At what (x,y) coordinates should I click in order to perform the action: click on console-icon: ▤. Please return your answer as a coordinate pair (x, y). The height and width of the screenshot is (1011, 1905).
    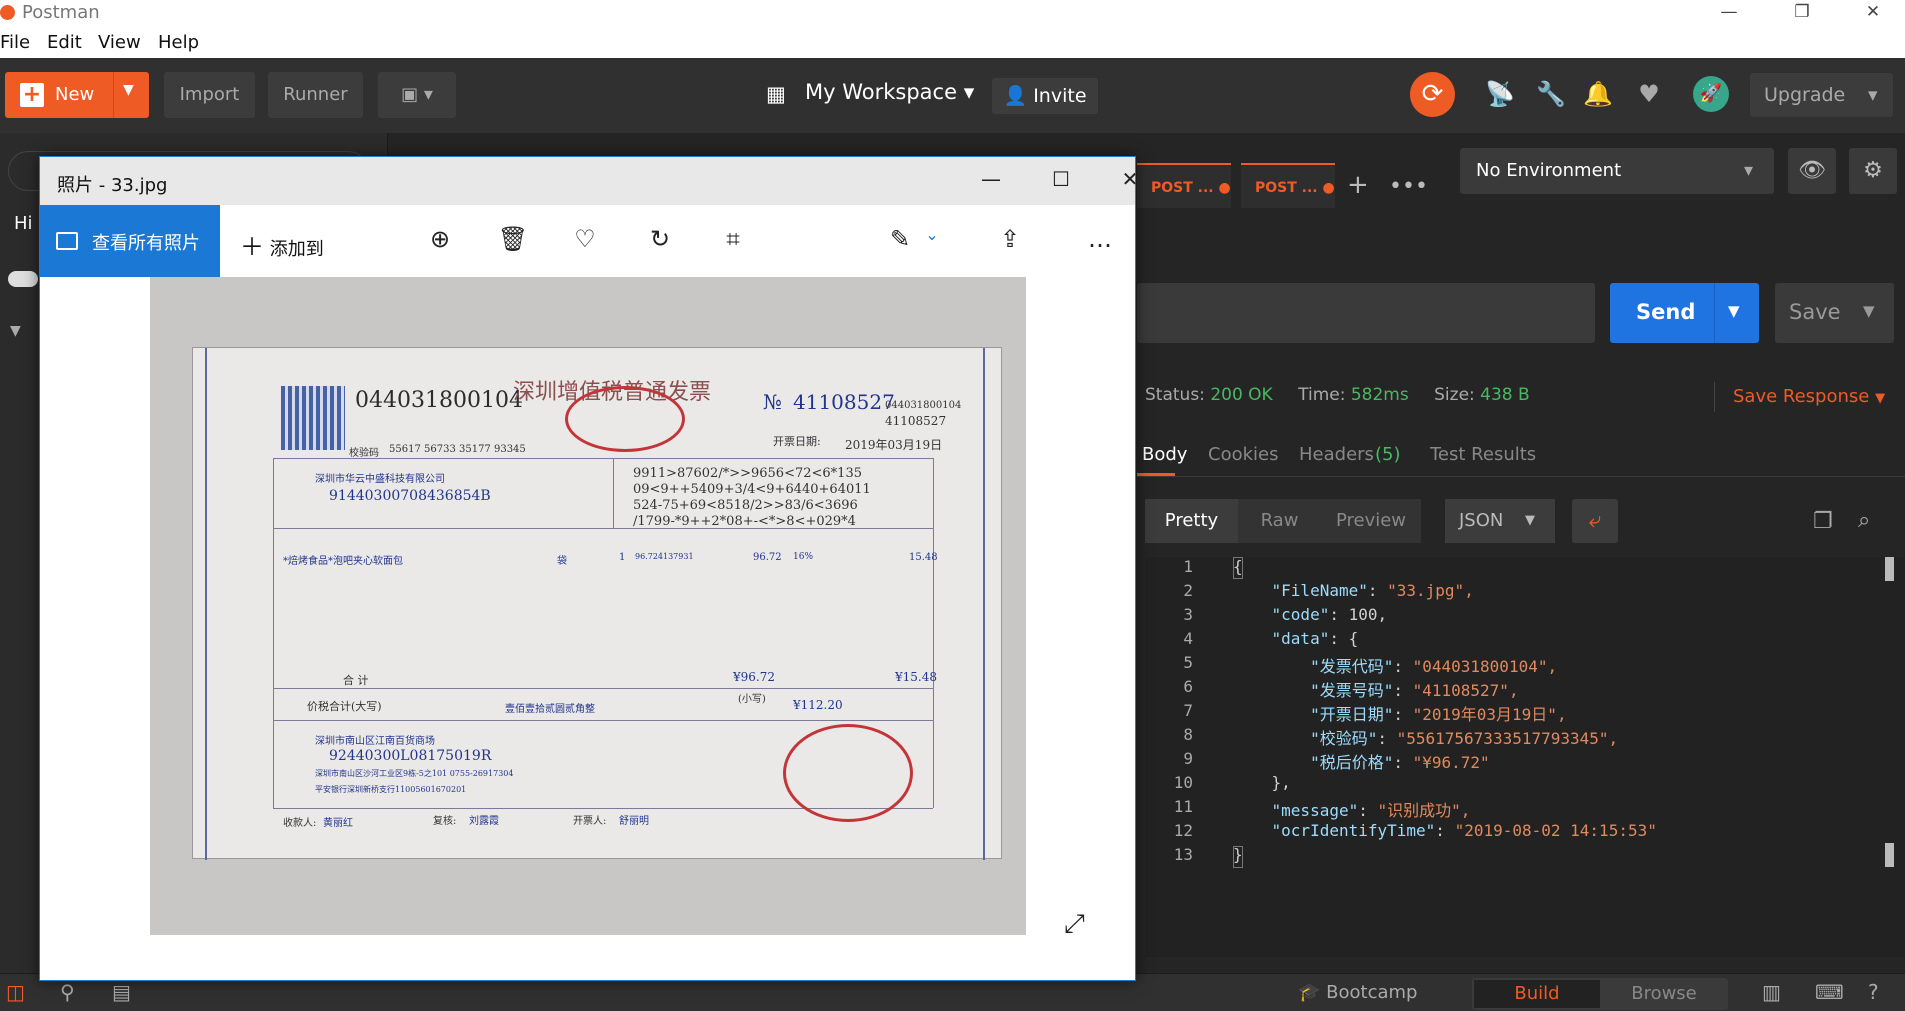
    Looking at the image, I should click on (121, 992).